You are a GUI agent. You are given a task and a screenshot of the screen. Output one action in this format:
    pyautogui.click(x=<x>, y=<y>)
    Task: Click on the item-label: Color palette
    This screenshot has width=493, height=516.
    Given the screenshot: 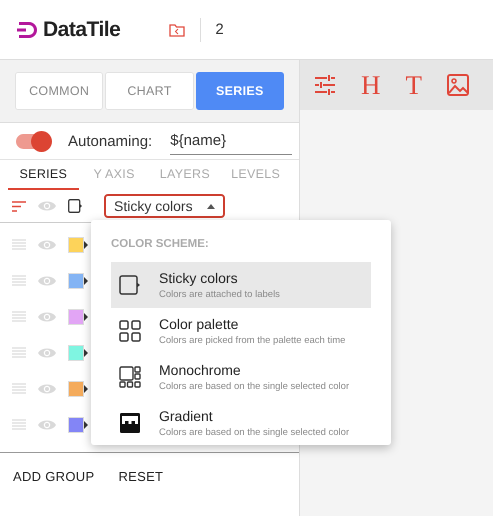 What is the action you would take?
    pyautogui.click(x=199, y=324)
    